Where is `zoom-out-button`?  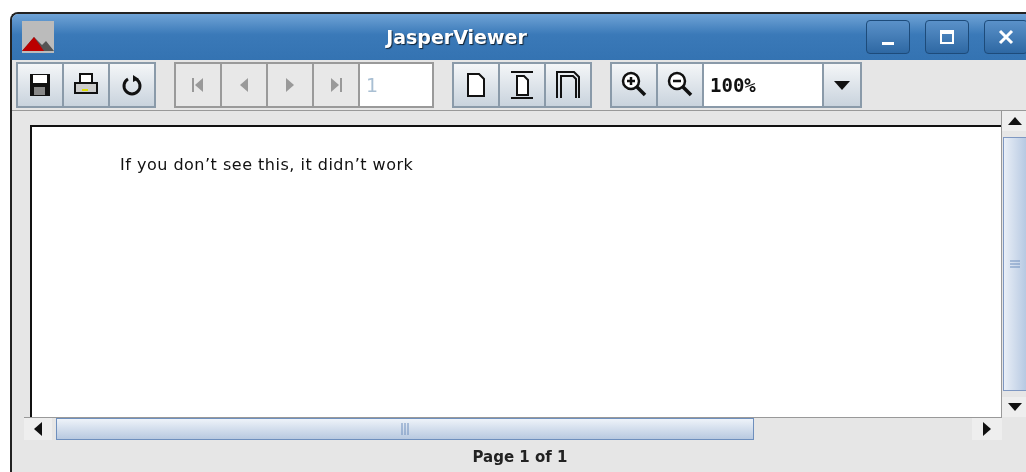
zoom-out-button is located at coordinates (680, 85).